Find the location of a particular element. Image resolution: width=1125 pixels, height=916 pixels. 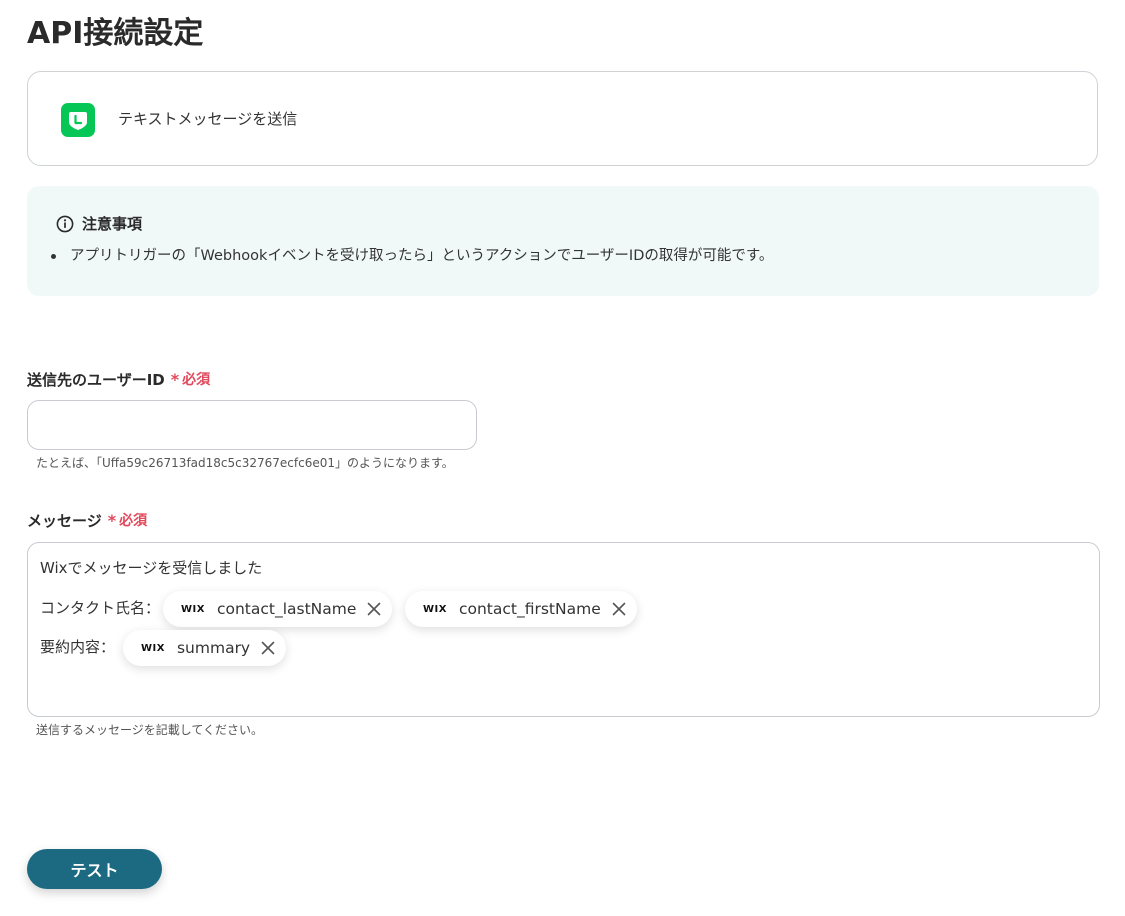

variable-chip: WIX contact_lastName is located at coordinates (278, 609).